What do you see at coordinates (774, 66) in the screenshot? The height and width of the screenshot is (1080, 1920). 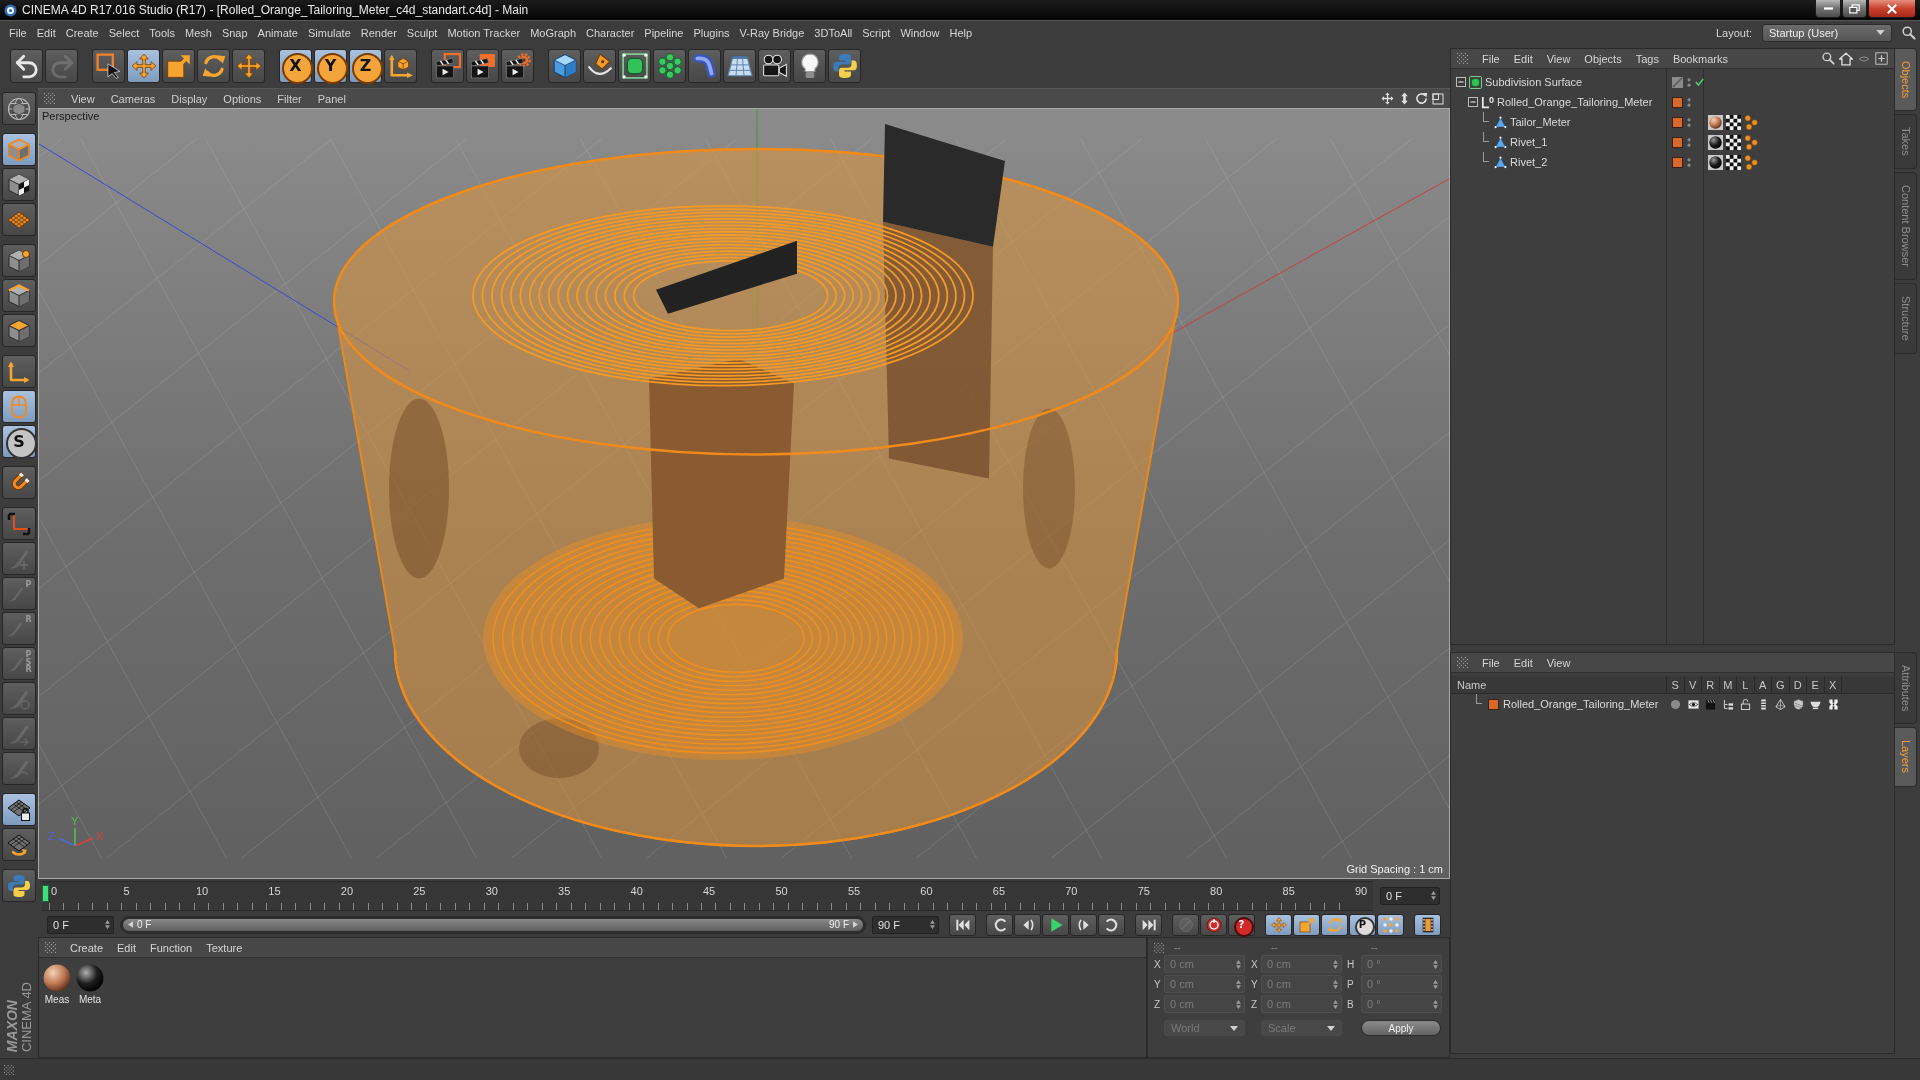 I see `camera-button` at bounding box center [774, 66].